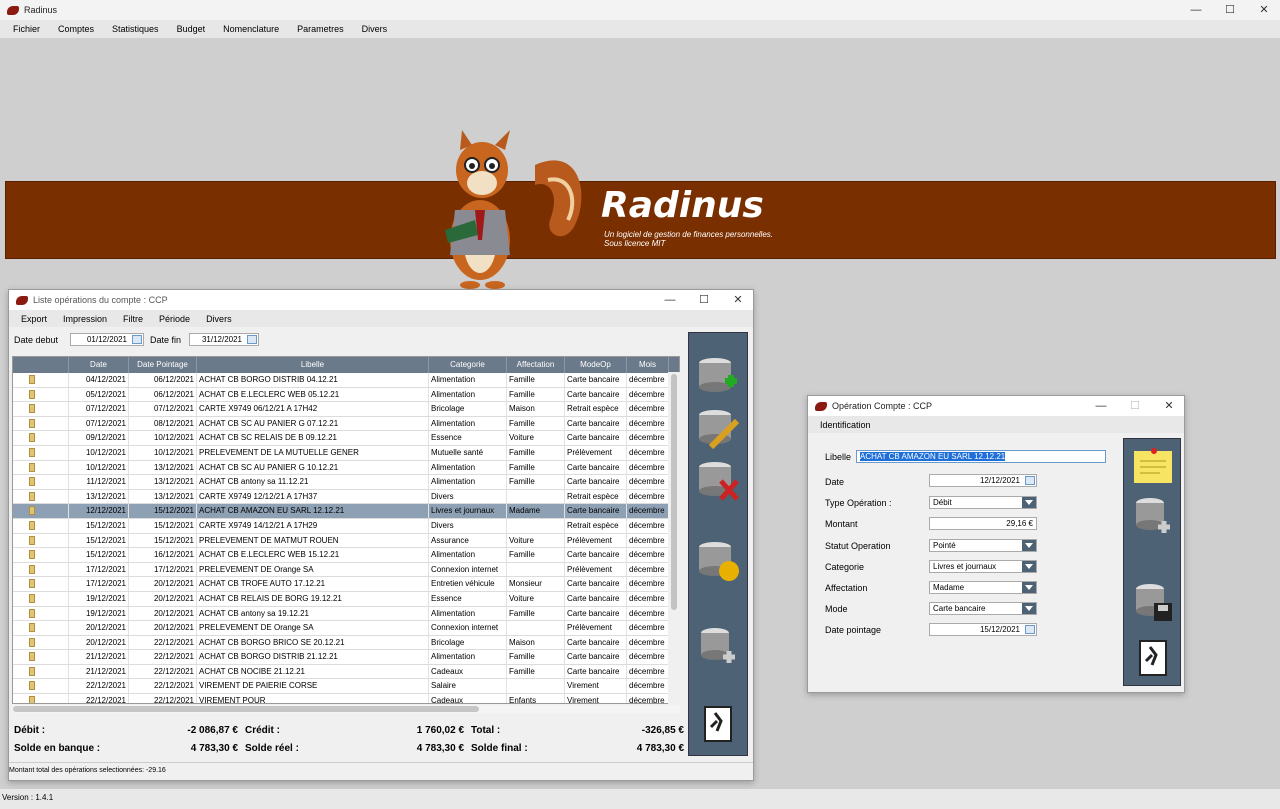 Image resolution: width=1280 pixels, height=809 pixels. Describe the element at coordinates (313, 628) in the screenshot. I see `table-cell: PRELEVEMENT DE Orange SA` at that location.